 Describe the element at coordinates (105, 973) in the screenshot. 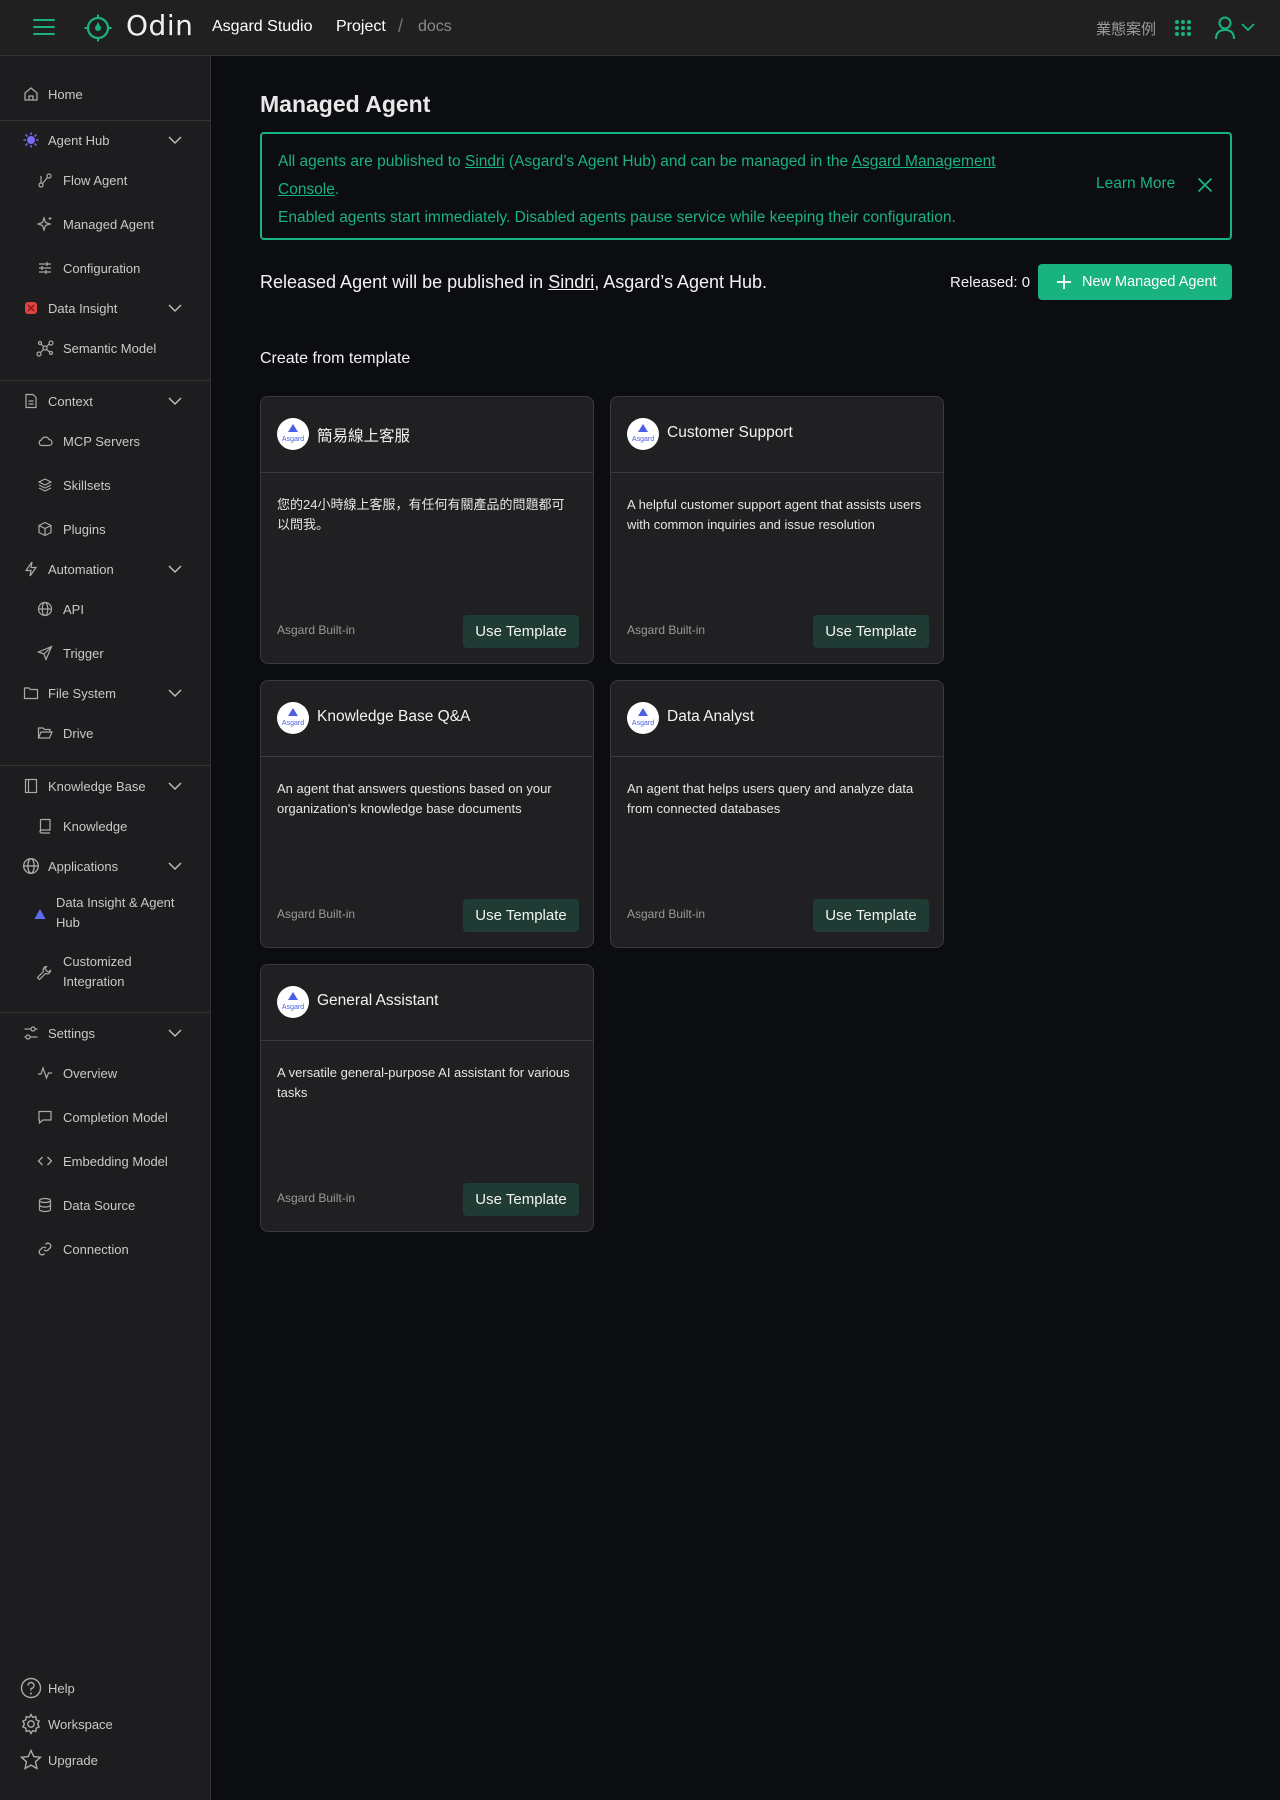

I see `sidebar-item-customized-integration: Customized Integration` at that location.